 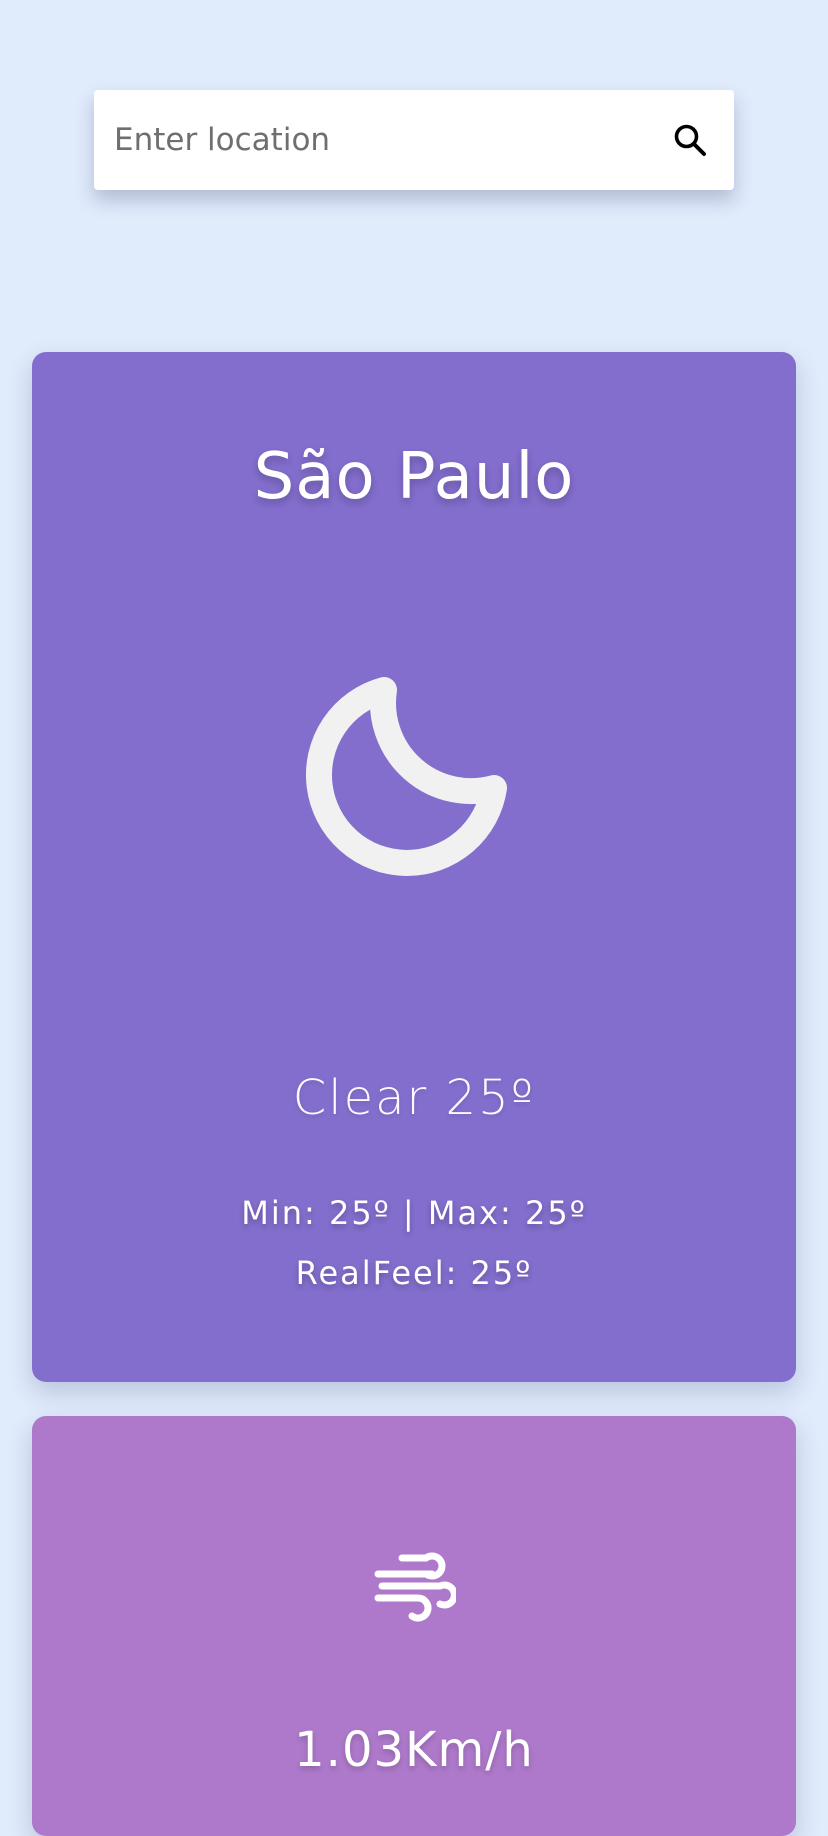 What do you see at coordinates (414, 1750) in the screenshot?
I see `wind-speed: 1.03Km/h` at bounding box center [414, 1750].